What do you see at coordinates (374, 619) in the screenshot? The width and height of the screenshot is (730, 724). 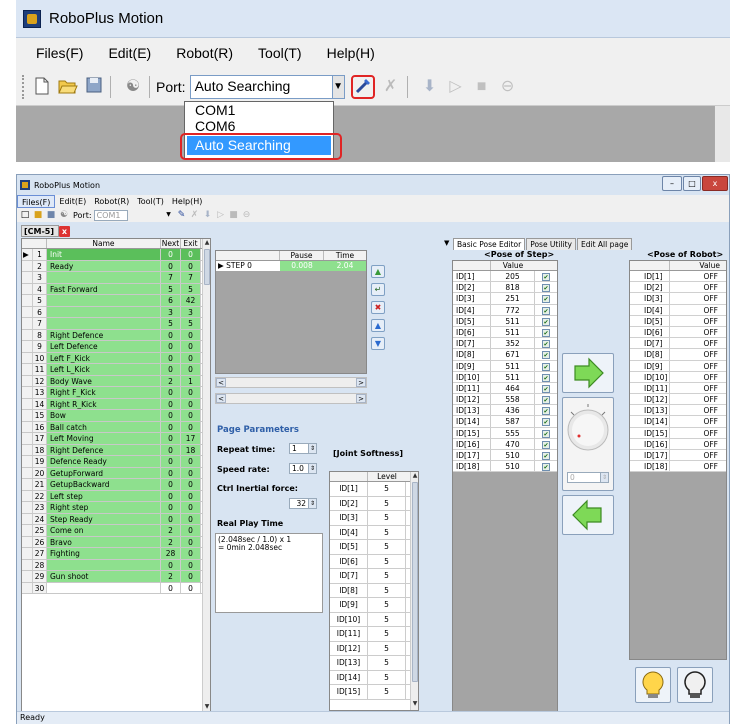 I see `table-row: ID[10] 5` at bounding box center [374, 619].